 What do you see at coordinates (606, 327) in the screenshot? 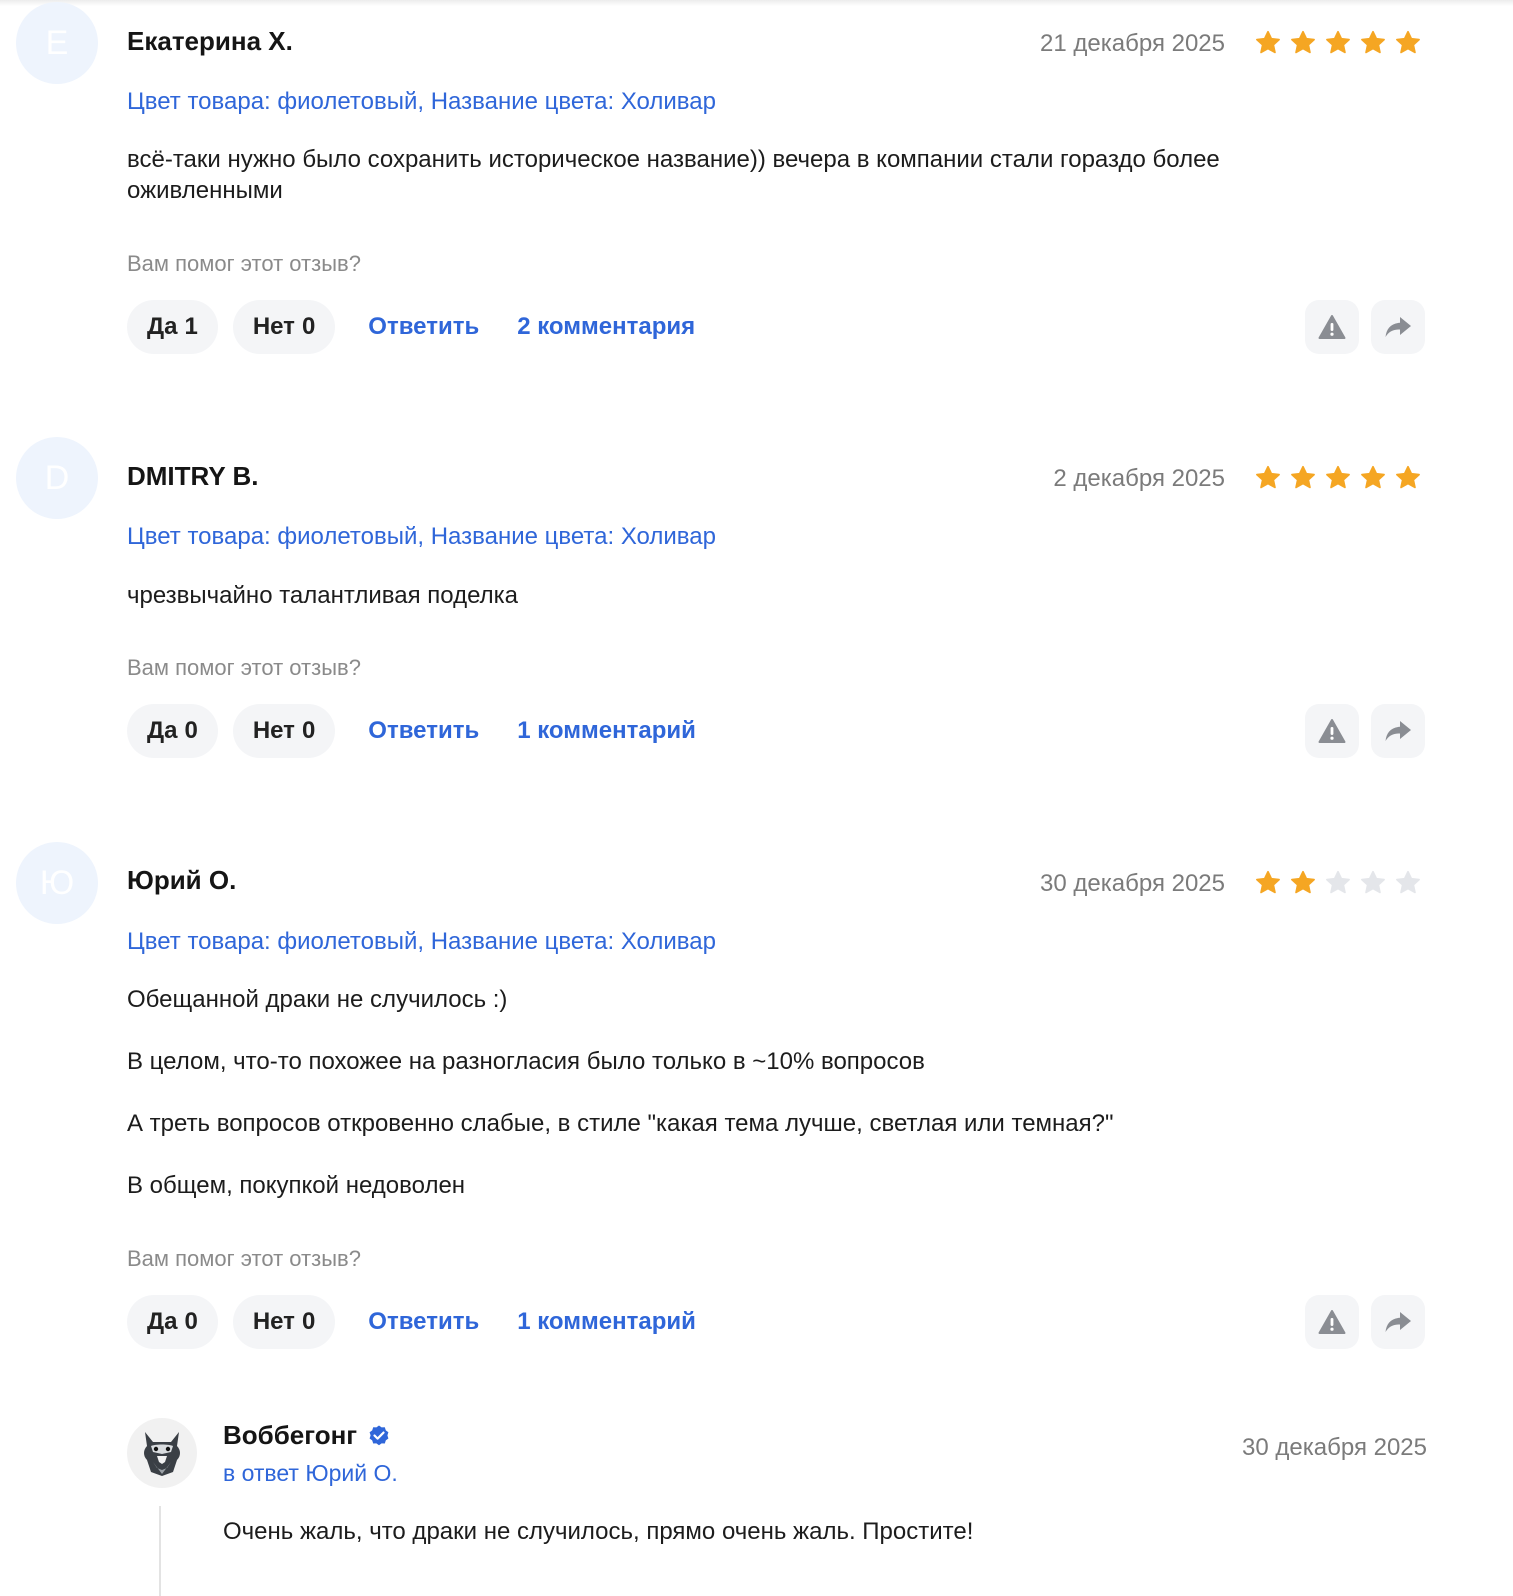
I see `comments-link: 2 комментария` at bounding box center [606, 327].